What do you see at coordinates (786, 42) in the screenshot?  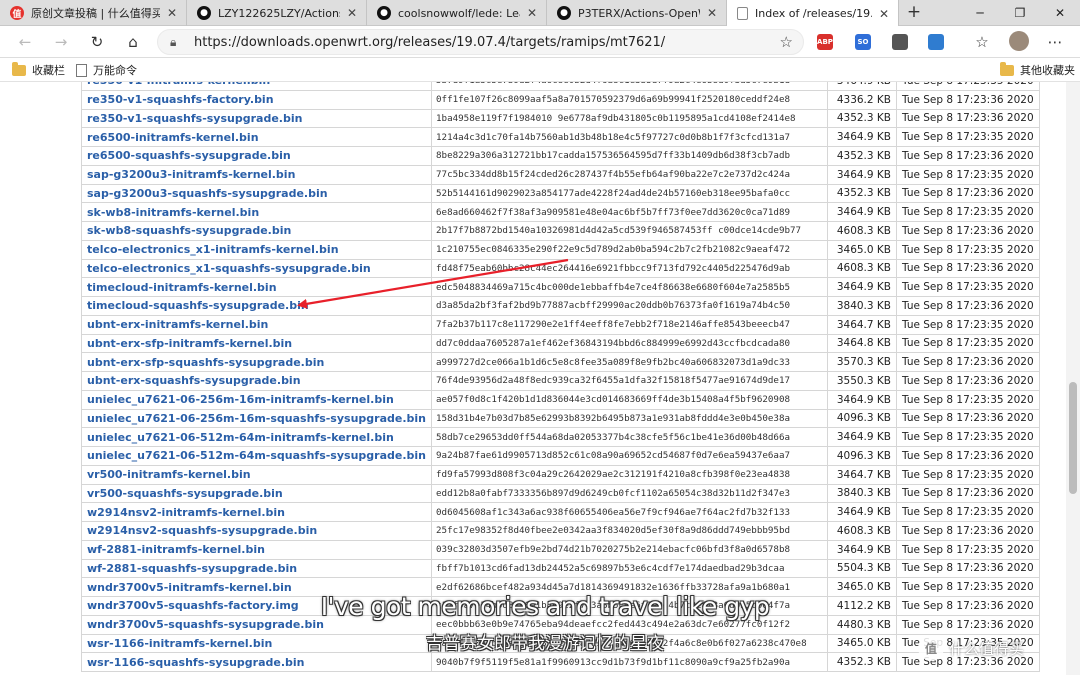 I see `favorite-star-icon: ☆` at bounding box center [786, 42].